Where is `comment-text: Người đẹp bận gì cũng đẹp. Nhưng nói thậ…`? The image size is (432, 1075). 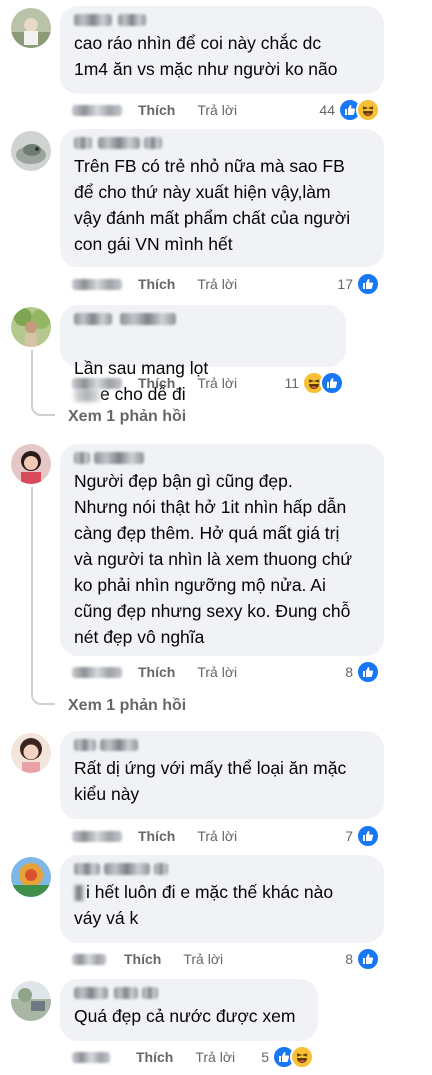
comment-text: Người đẹp bận gì cũng đẹp. Nhưng nói thậ… is located at coordinates (213, 559).